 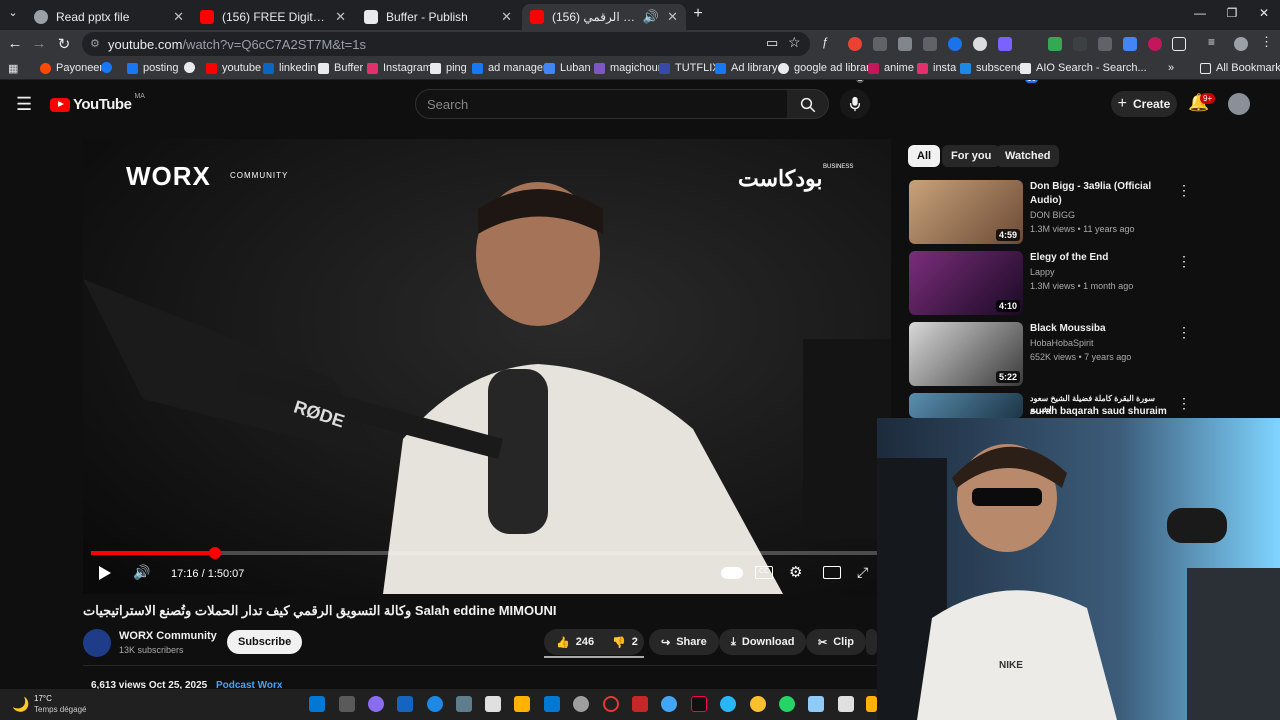 I want to click on channel-avatar, so click(x=97, y=643).